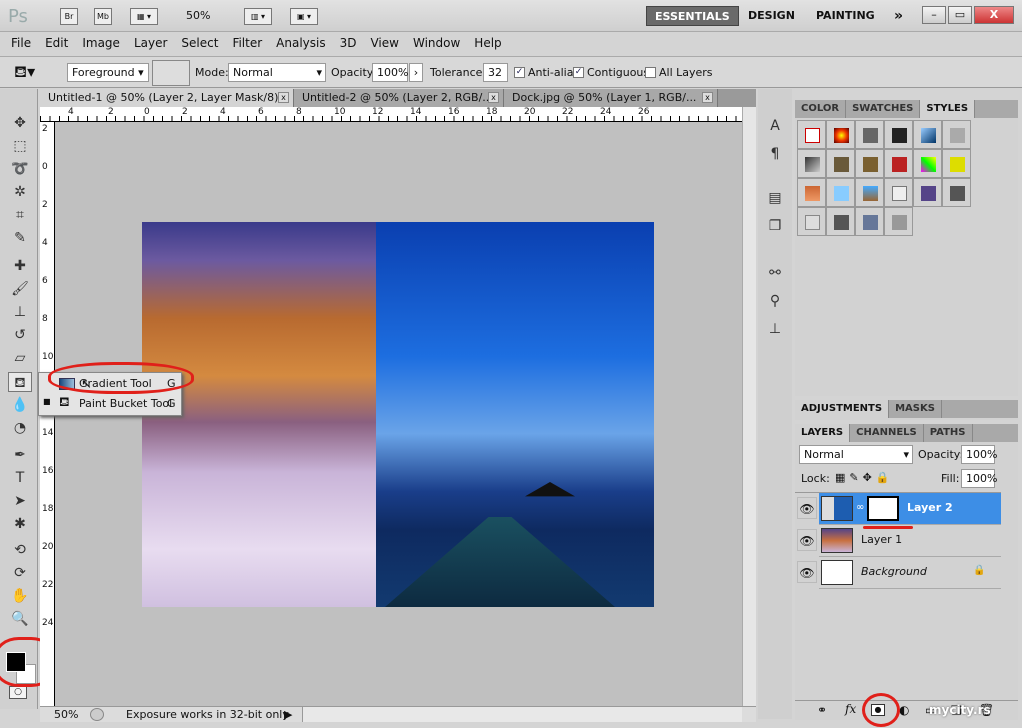 The width and height of the screenshot is (1022, 728). Describe the element at coordinates (20, 123) in the screenshot. I see `move-tool-icon: ✥` at that location.